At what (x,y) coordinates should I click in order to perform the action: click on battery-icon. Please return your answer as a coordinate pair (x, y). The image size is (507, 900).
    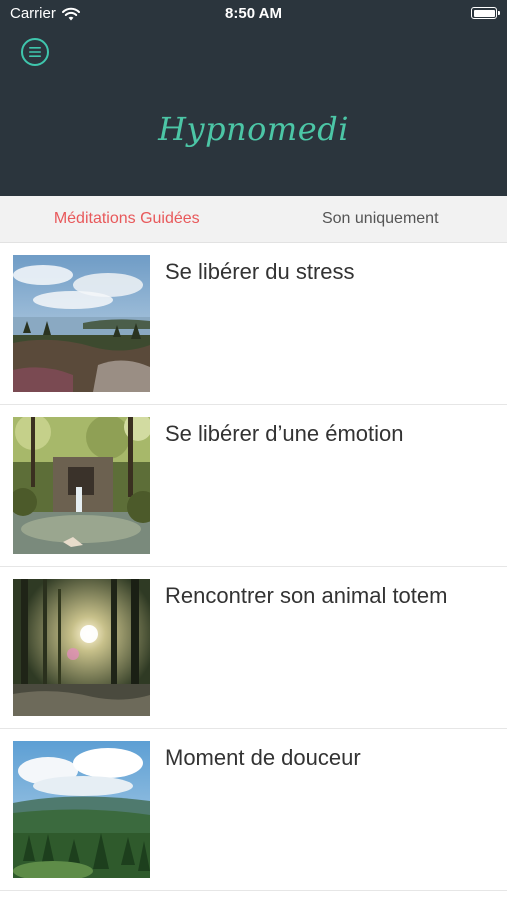
    Looking at the image, I should click on (485, 13).